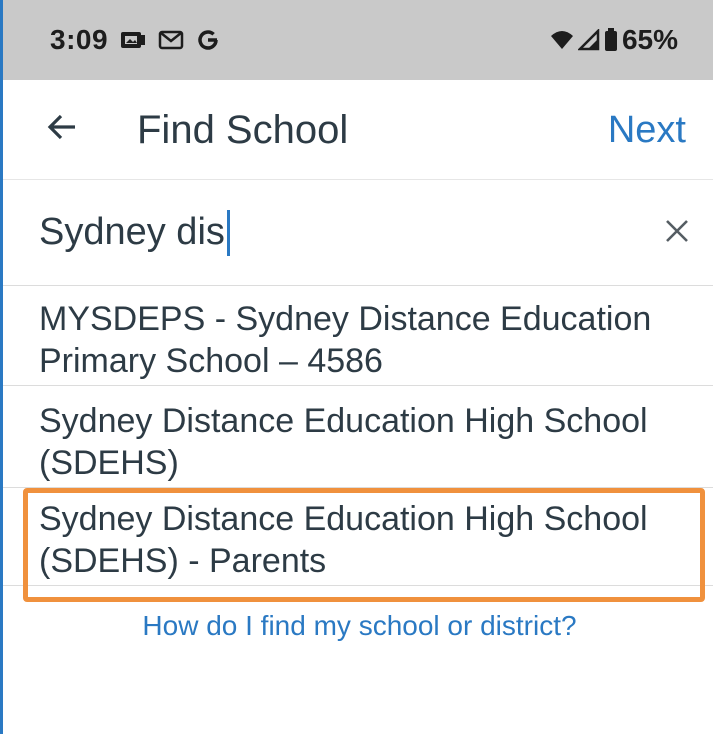  I want to click on battery-percent: 65%, so click(649, 39).